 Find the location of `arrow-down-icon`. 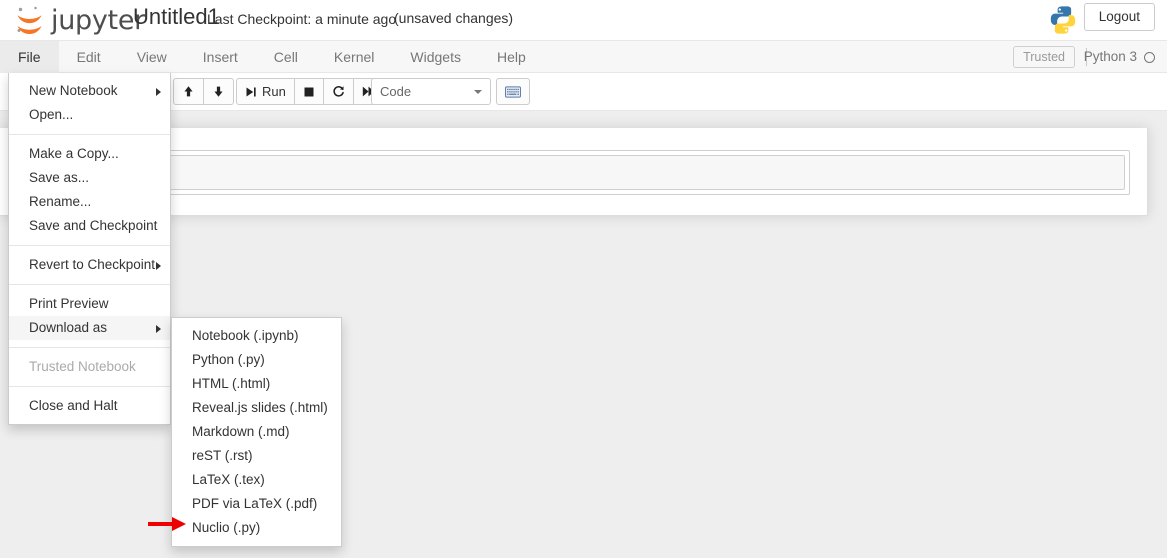

arrow-down-icon is located at coordinates (218, 91).